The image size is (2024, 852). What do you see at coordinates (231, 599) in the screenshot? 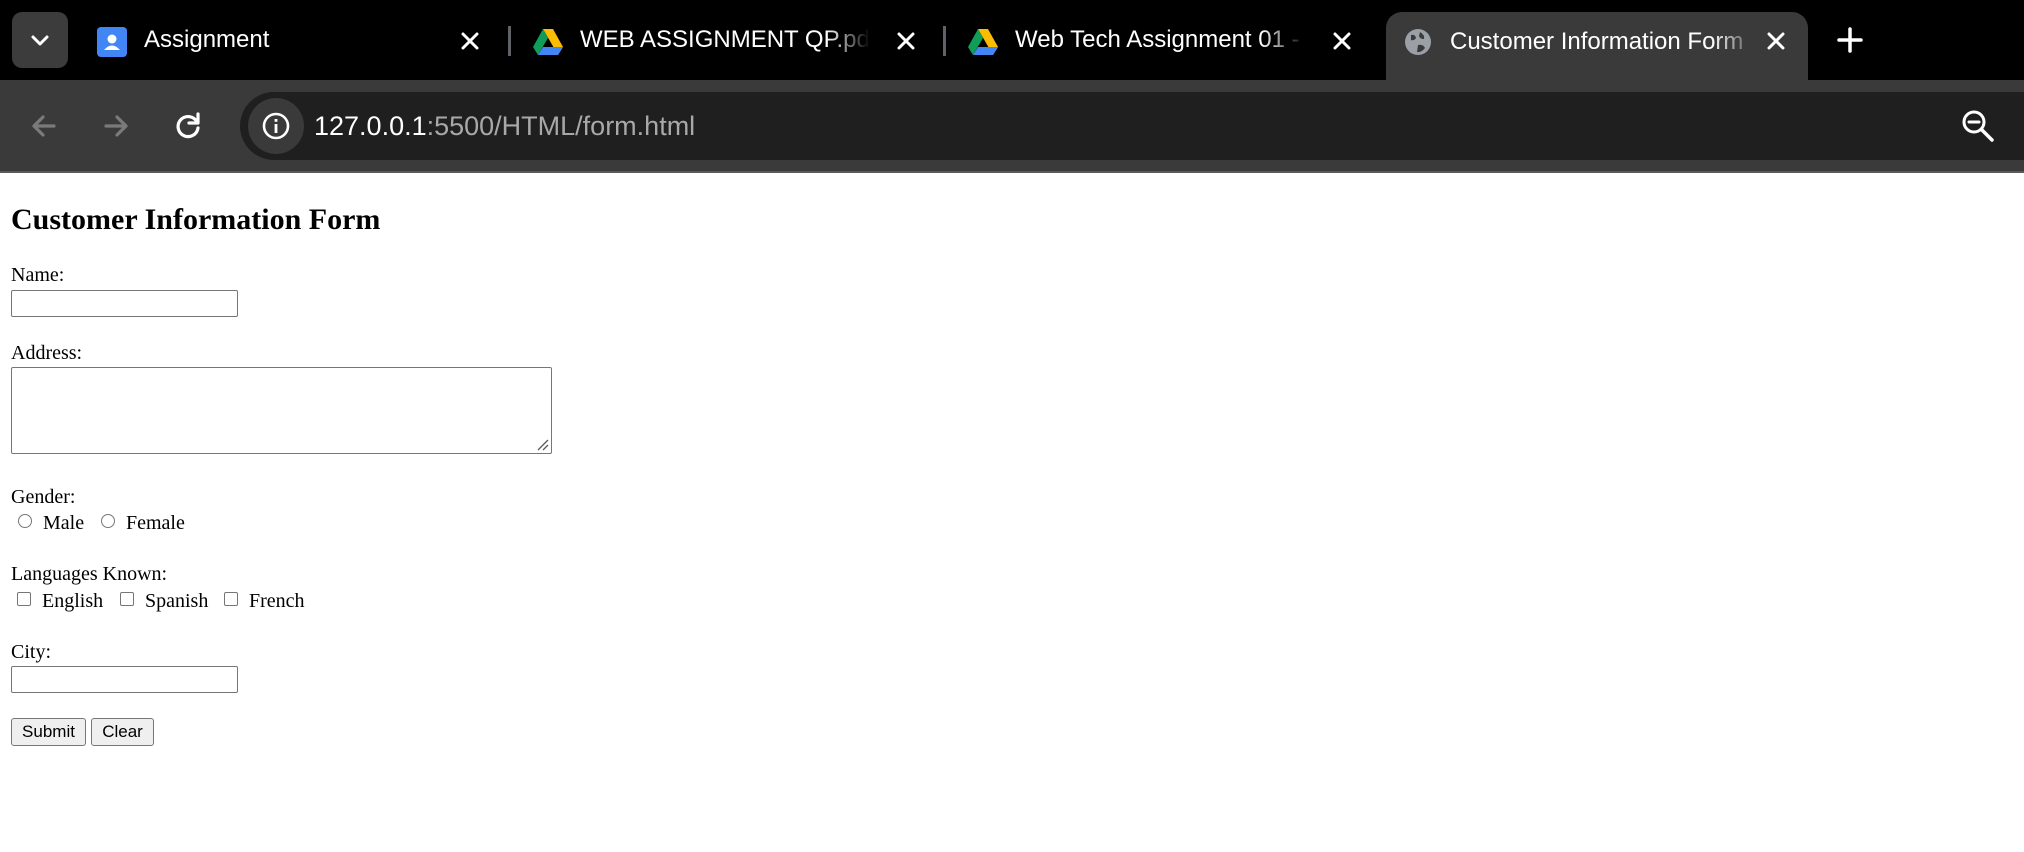
I see `language-french-checkbox` at bounding box center [231, 599].